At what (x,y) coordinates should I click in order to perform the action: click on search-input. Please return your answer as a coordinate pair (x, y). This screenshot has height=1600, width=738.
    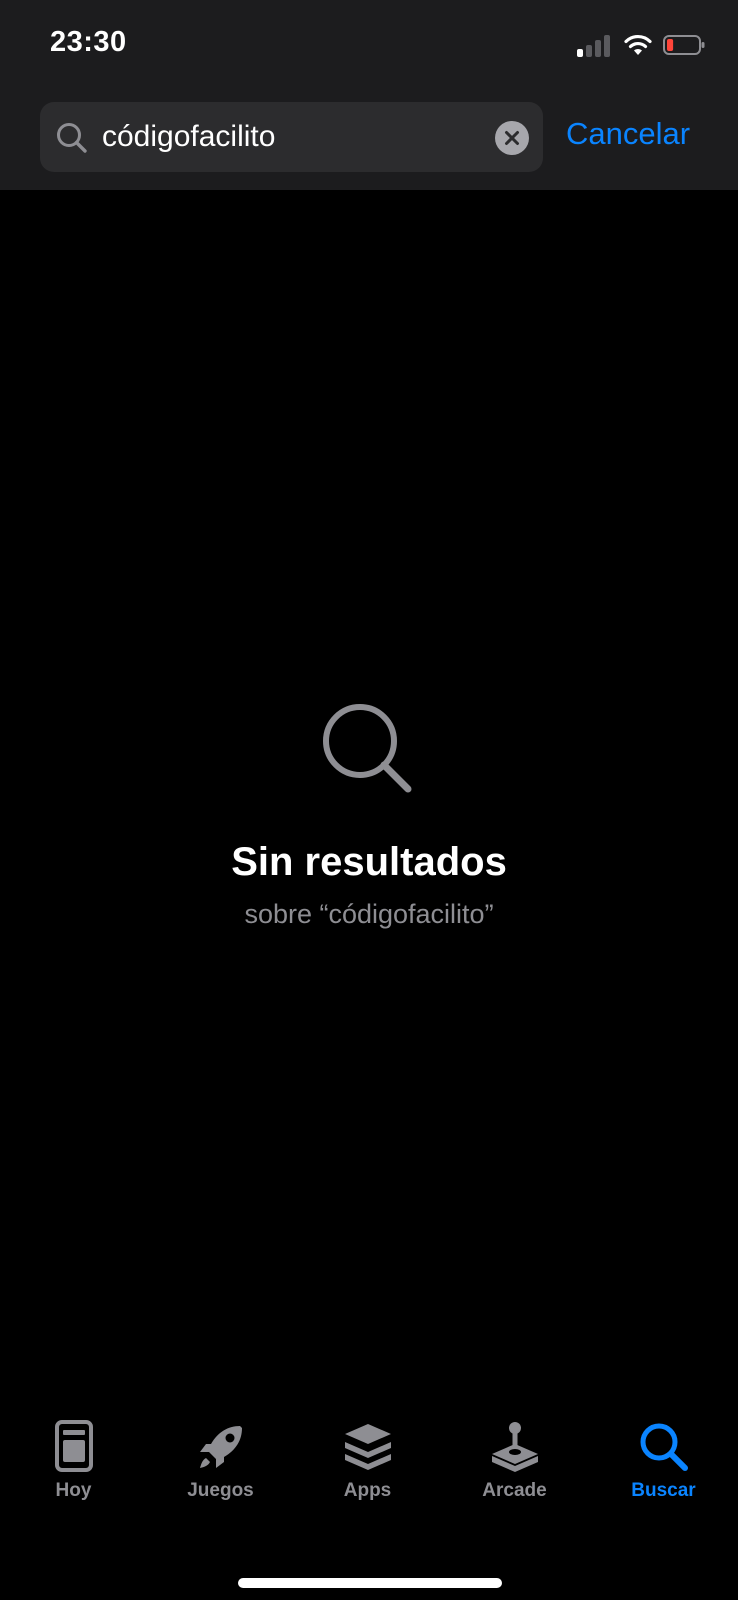
    Looking at the image, I should click on (292, 137).